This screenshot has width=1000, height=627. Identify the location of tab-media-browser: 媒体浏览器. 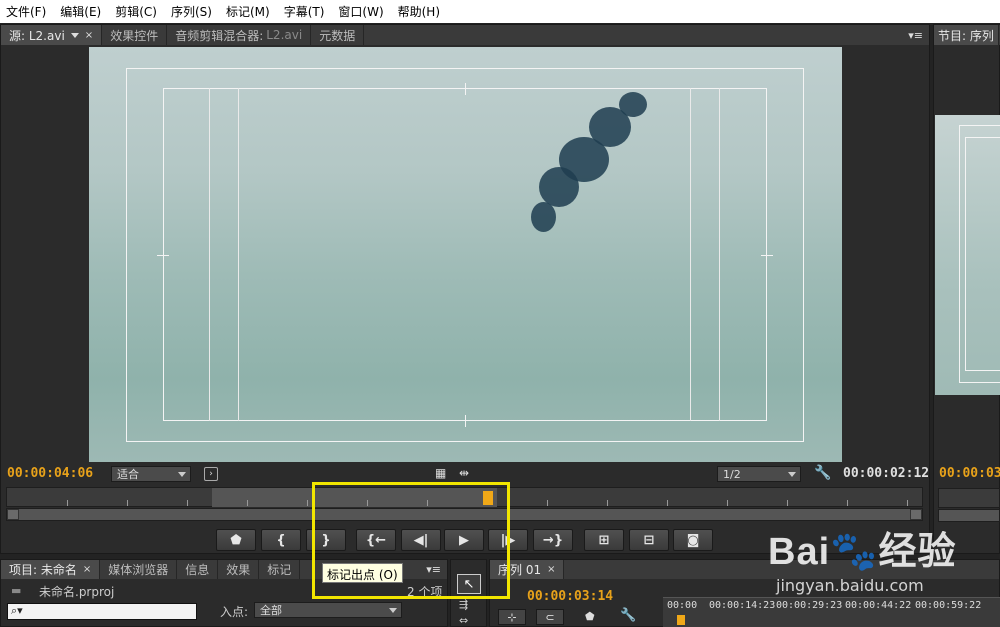
(139, 569).